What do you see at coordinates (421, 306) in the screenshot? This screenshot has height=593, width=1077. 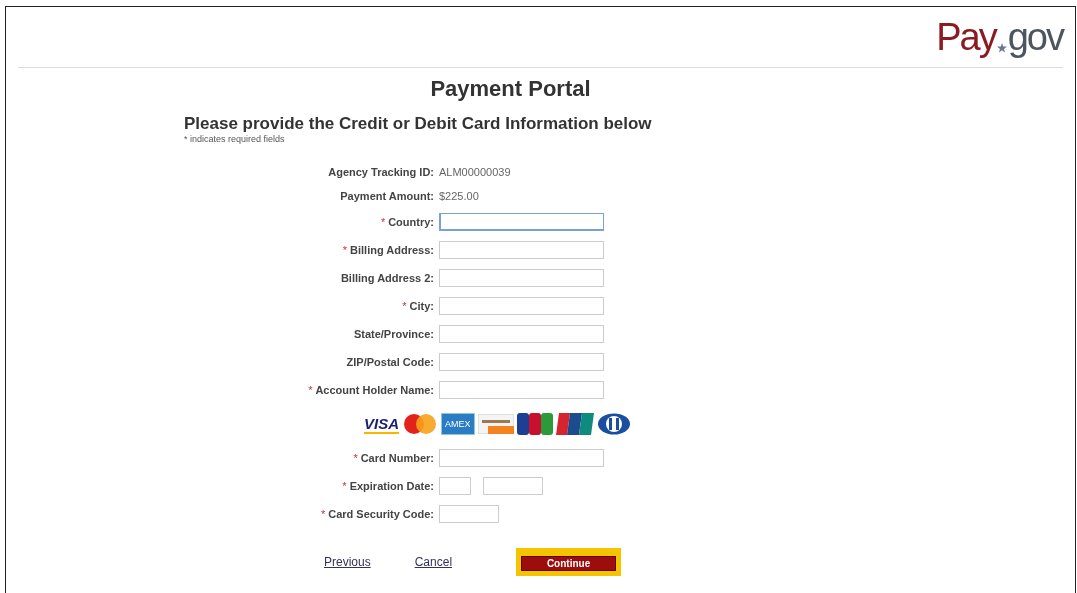 I see `field-label: City:` at bounding box center [421, 306].